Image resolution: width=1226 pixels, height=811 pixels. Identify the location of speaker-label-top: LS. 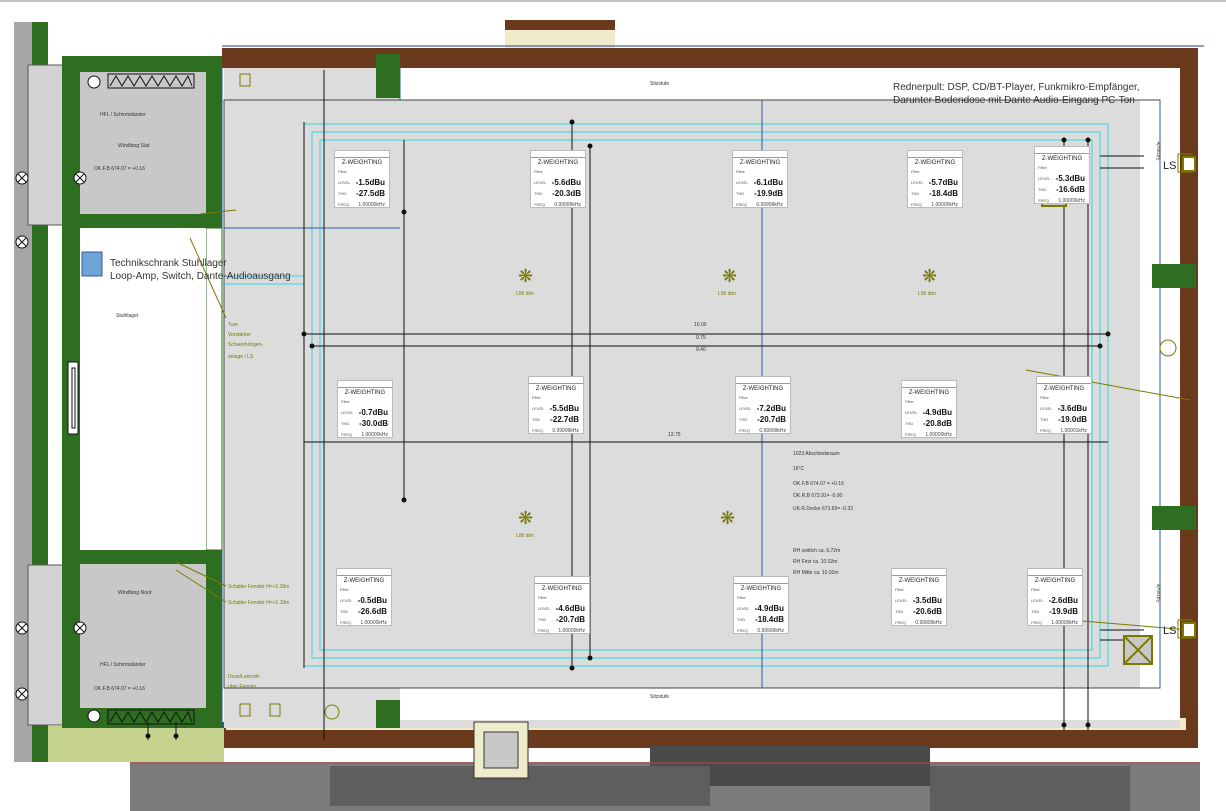
(1170, 166).